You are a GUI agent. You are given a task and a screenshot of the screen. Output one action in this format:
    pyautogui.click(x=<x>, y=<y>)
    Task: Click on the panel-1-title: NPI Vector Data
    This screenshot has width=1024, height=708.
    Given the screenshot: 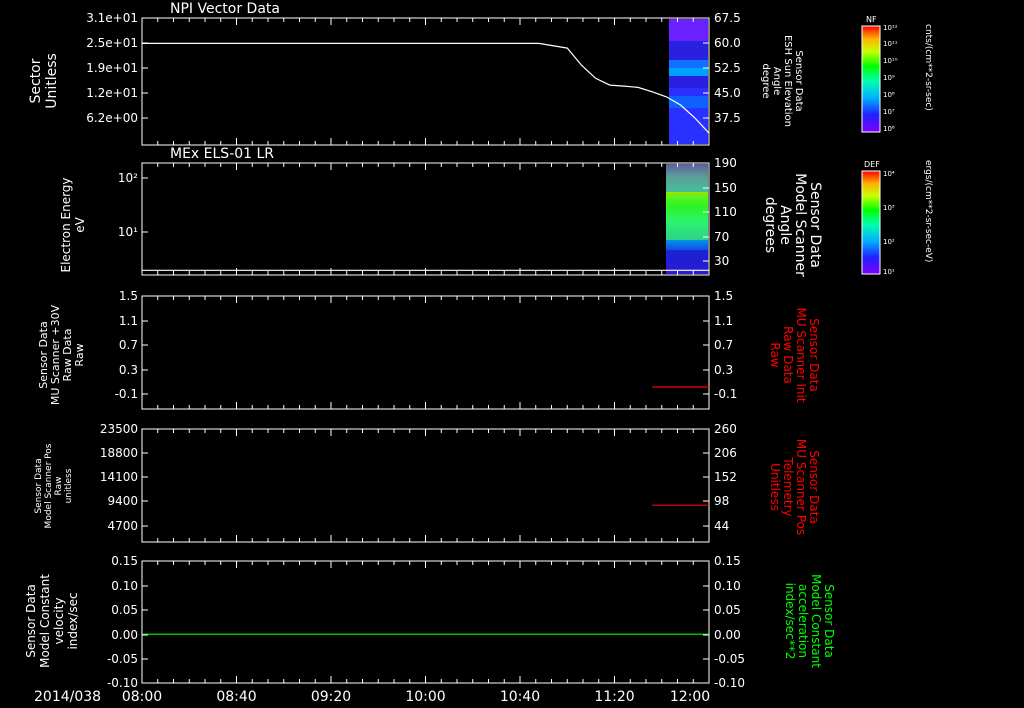 What is the action you would take?
    pyautogui.click(x=225, y=9)
    